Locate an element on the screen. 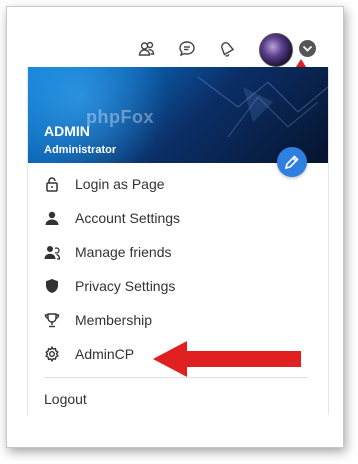 Image resolution: width=358 pixels, height=464 pixels. menu-item-label: Manage friends is located at coordinates (123, 252).